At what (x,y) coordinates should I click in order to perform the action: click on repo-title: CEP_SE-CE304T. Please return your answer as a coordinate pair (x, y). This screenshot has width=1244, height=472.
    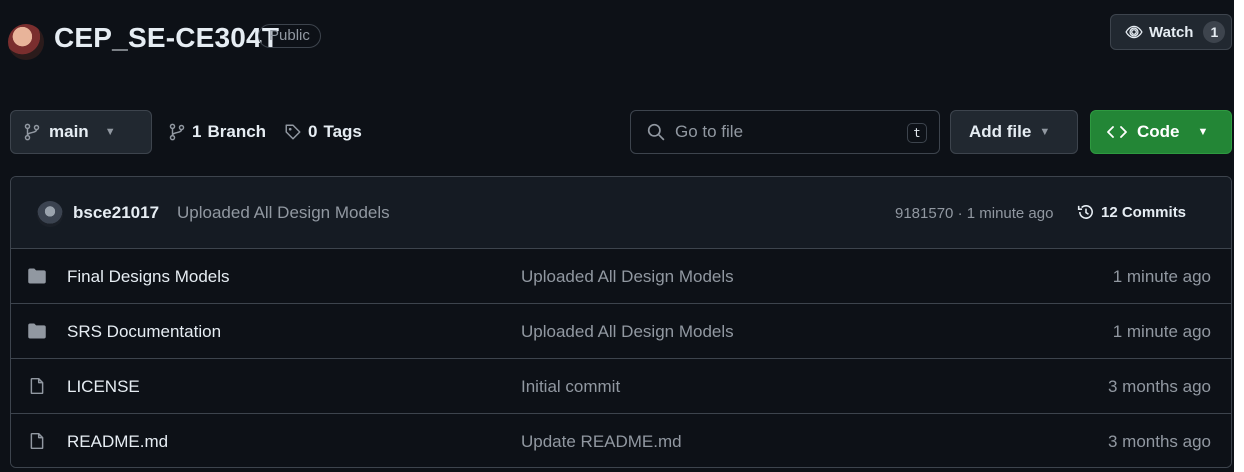
    Looking at the image, I should click on (166, 38).